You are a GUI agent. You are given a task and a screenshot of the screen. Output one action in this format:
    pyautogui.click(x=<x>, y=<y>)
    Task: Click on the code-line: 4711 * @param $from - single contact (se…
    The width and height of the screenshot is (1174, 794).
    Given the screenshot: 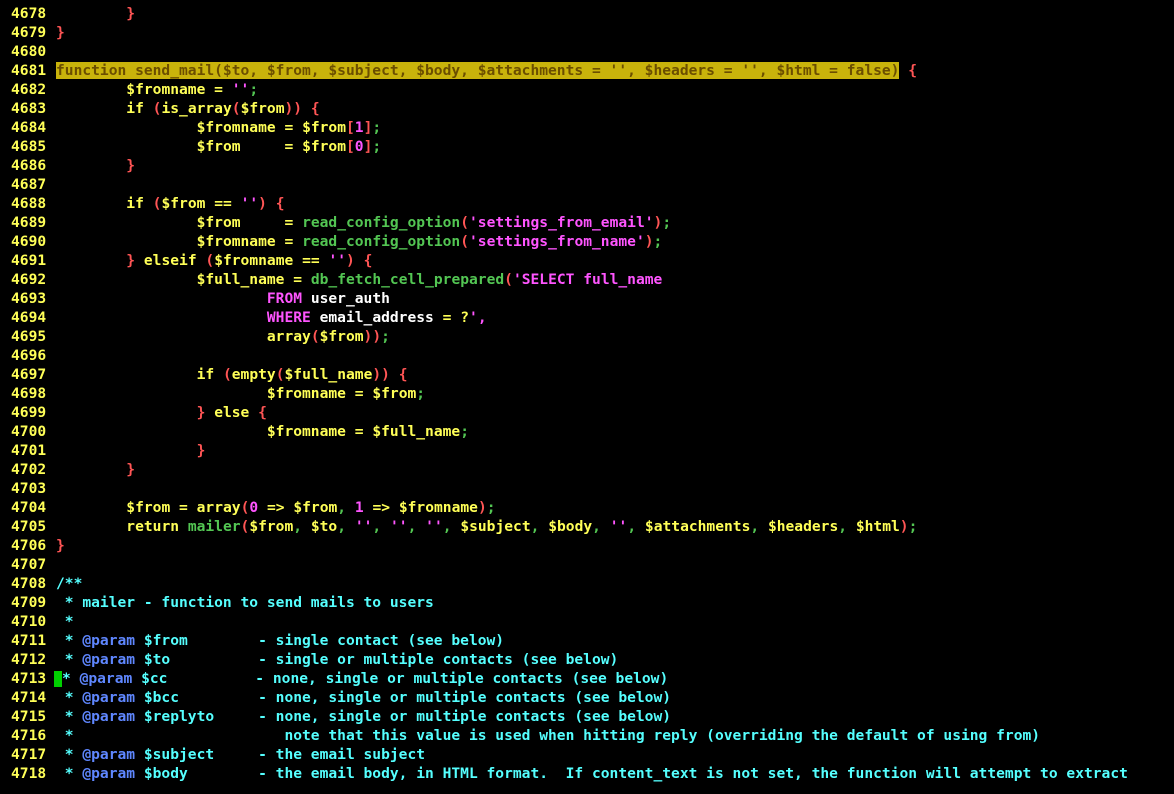 What is the action you would take?
    pyautogui.click(x=587, y=640)
    